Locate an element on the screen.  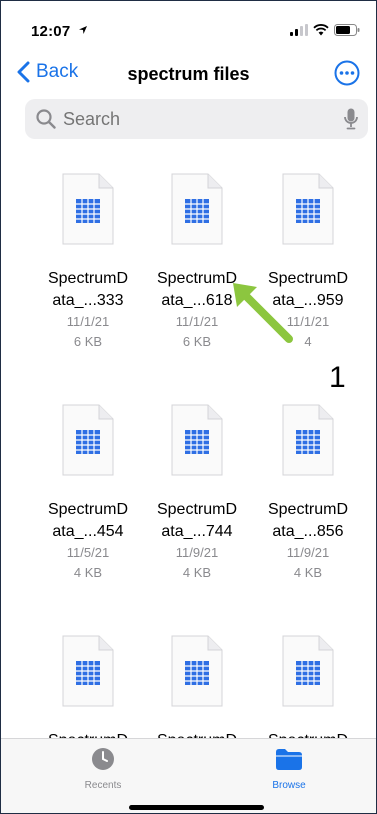
annotation-number: 1 is located at coordinates (337, 377).